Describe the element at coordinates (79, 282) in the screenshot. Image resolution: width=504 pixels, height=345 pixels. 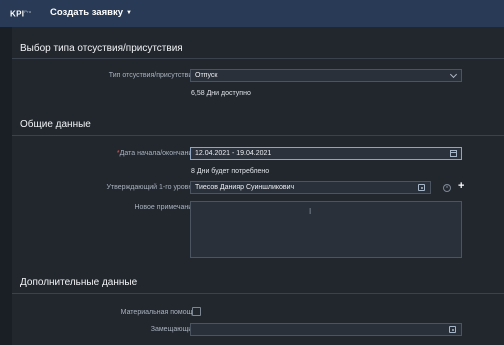
I see `section-title-additional: Дополнительные данные` at that location.